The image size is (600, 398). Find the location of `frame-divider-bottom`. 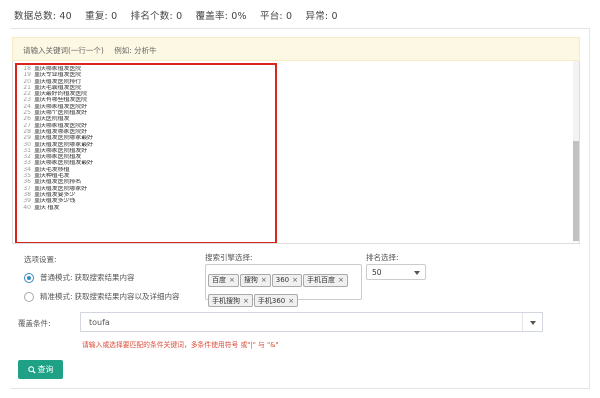

frame-divider-bottom is located at coordinates (300, 388).